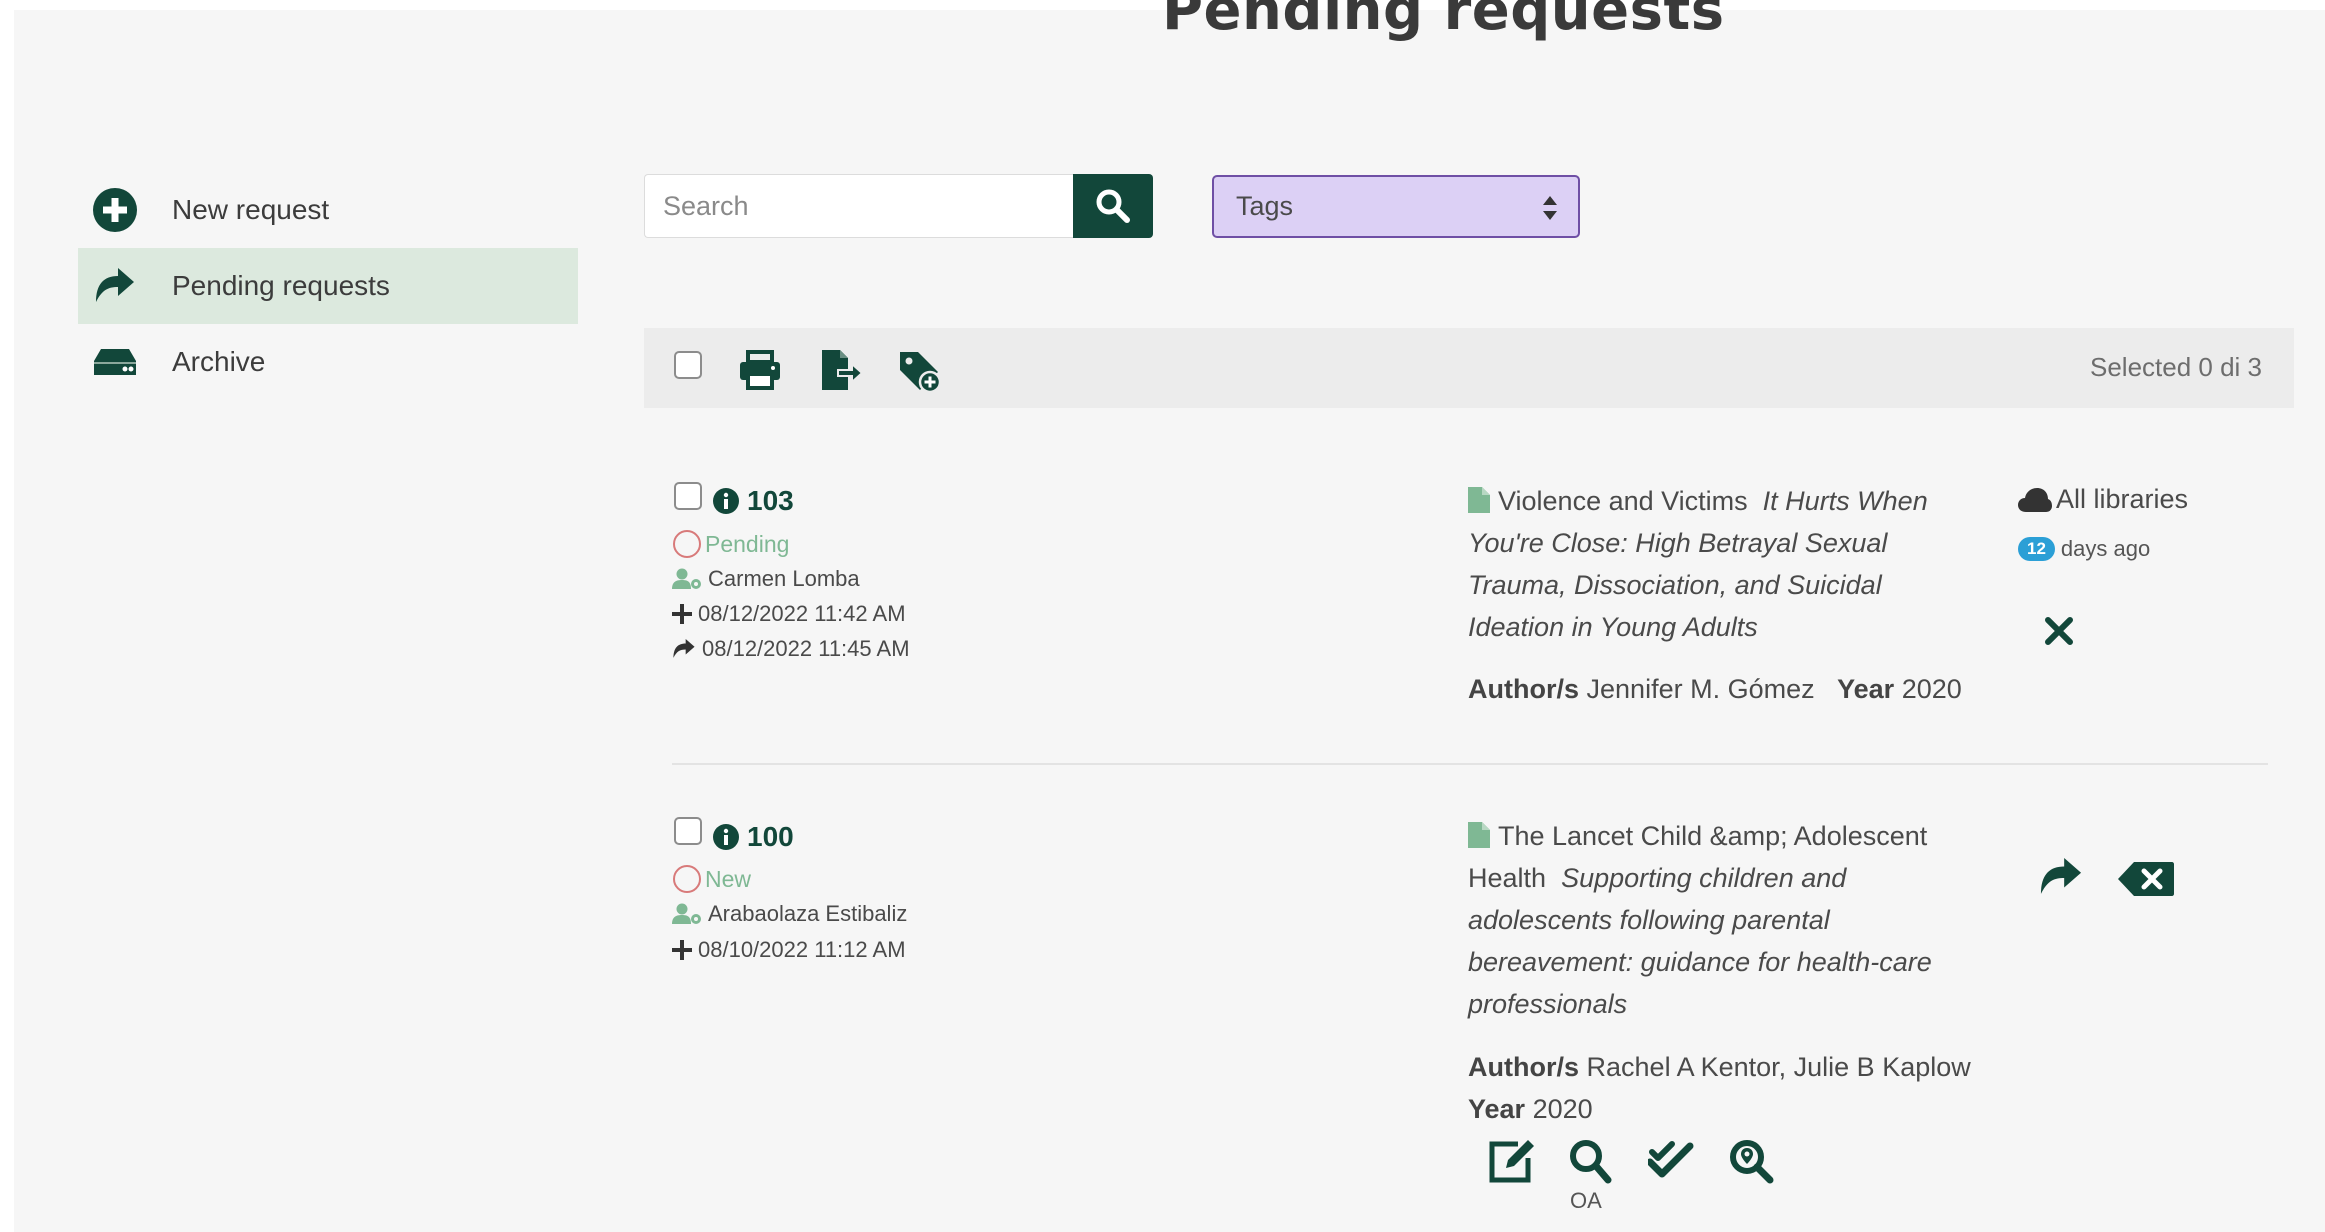 Image resolution: width=2325 pixels, height=1232 pixels. Describe the element at coordinates (2175, 367) in the screenshot. I see `selection-count: Selected 0 di 3` at that location.